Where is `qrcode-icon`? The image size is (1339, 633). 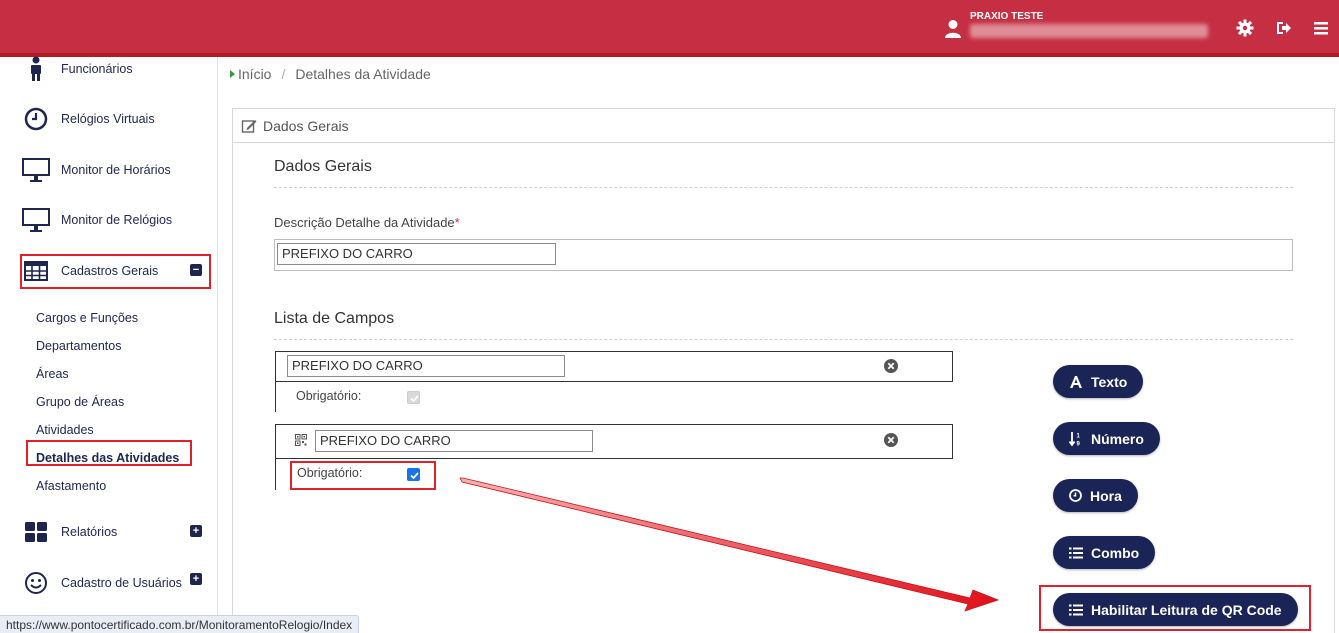
qrcode-icon is located at coordinates (301, 440).